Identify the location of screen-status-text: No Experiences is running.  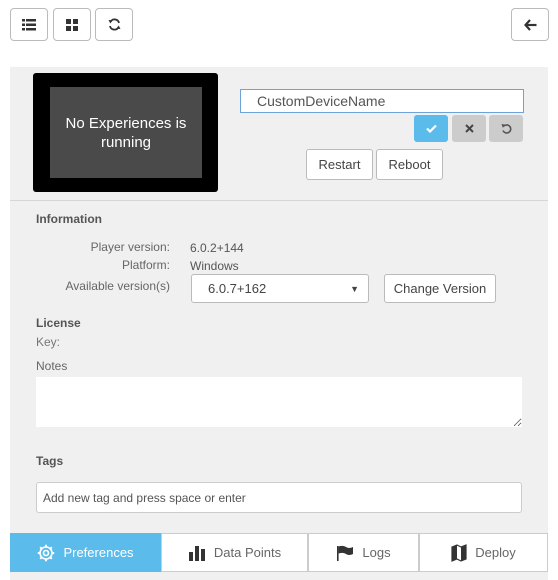
(126, 132).